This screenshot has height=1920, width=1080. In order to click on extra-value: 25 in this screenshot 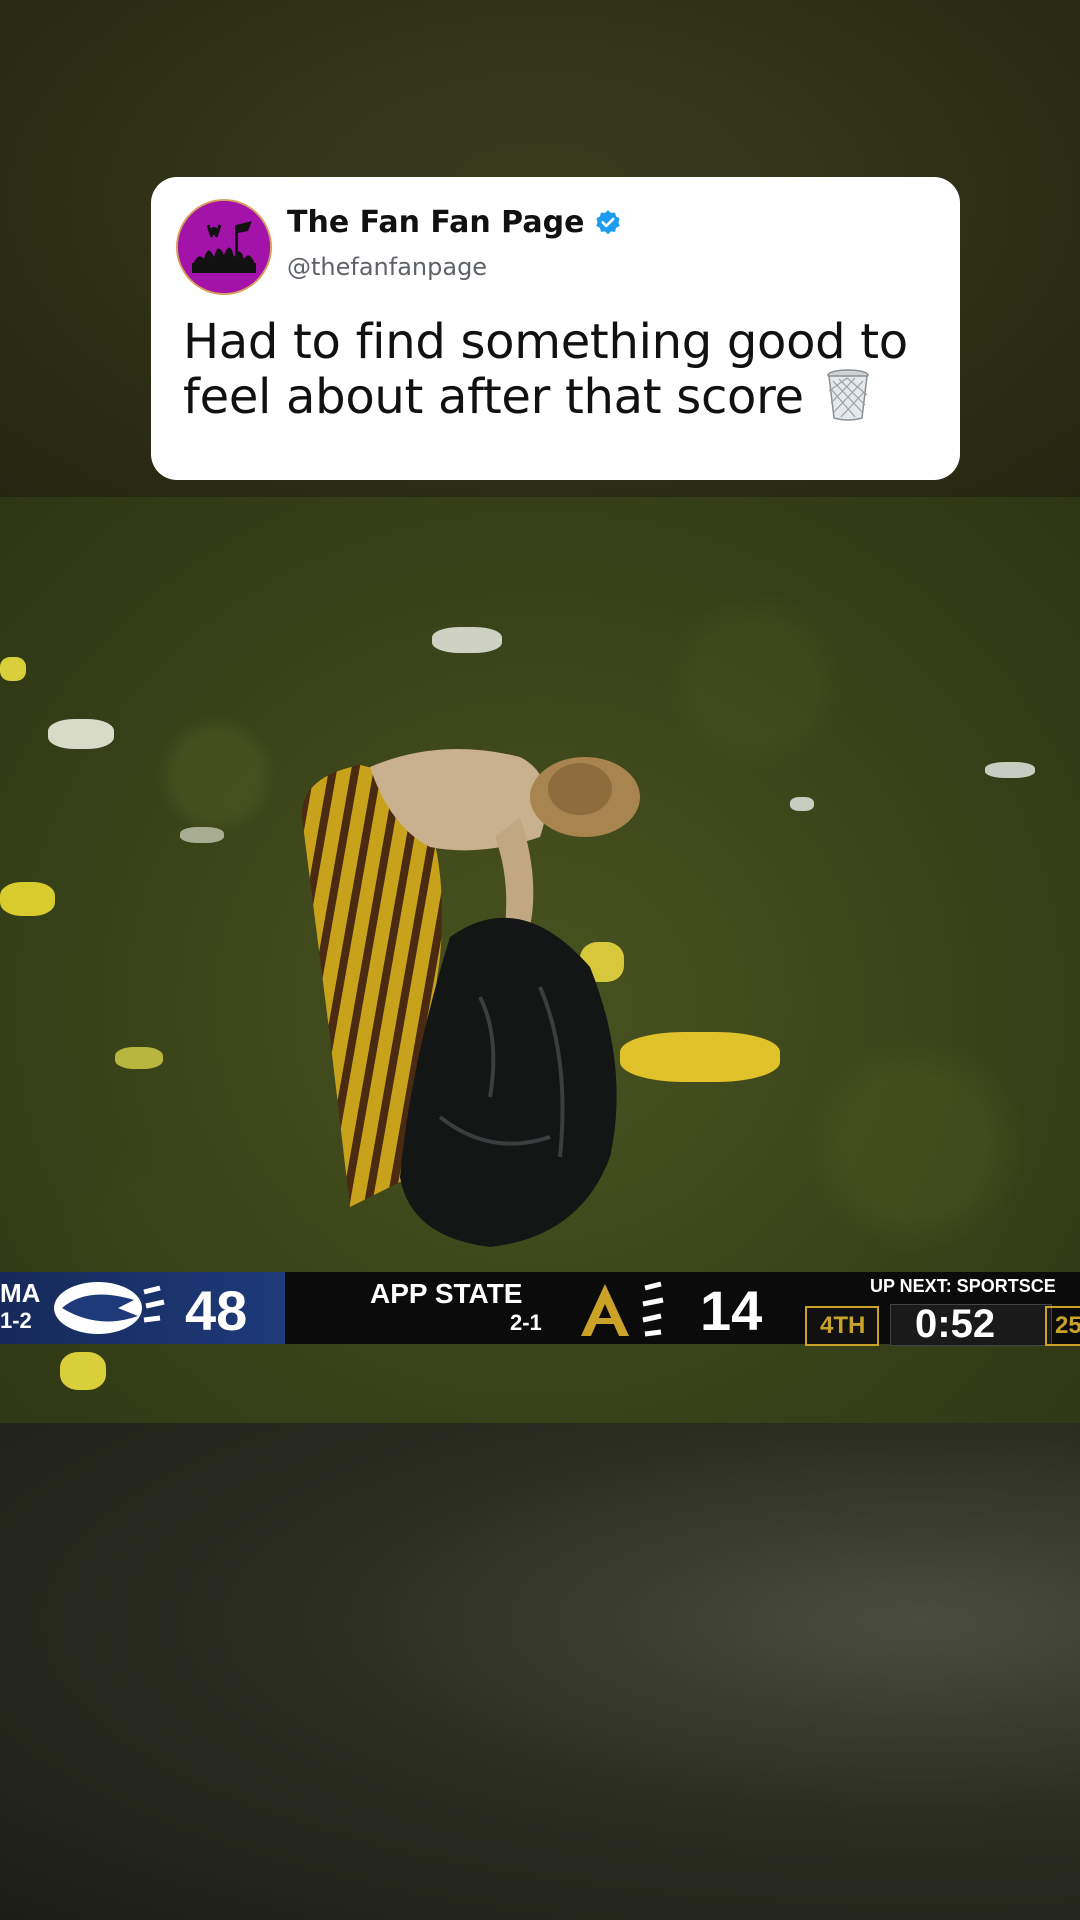, I will do `click(1067, 1325)`.